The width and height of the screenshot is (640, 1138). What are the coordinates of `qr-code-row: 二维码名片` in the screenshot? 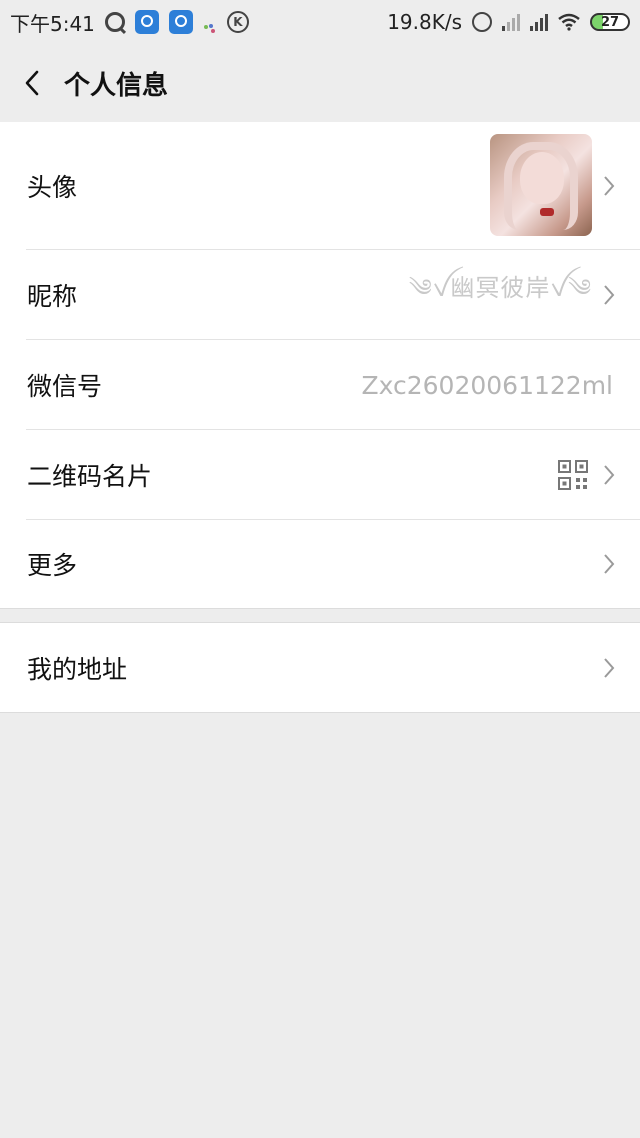 It's located at (320, 475).